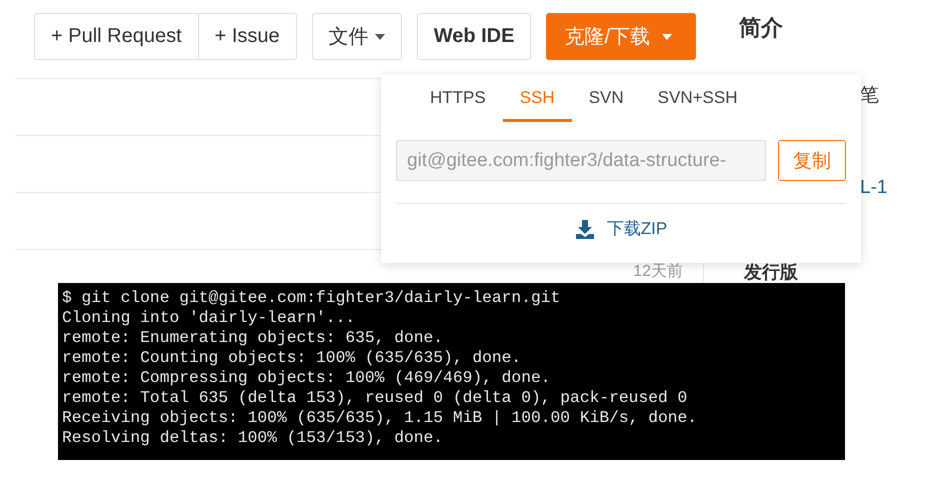 This screenshot has height=484, width=938. Describe the element at coordinates (380, 418) in the screenshot. I see `terminal-line: Receiving objects: 100% (635/635), 1.15 MiB | 100.00 KiB/s, done.` at that location.